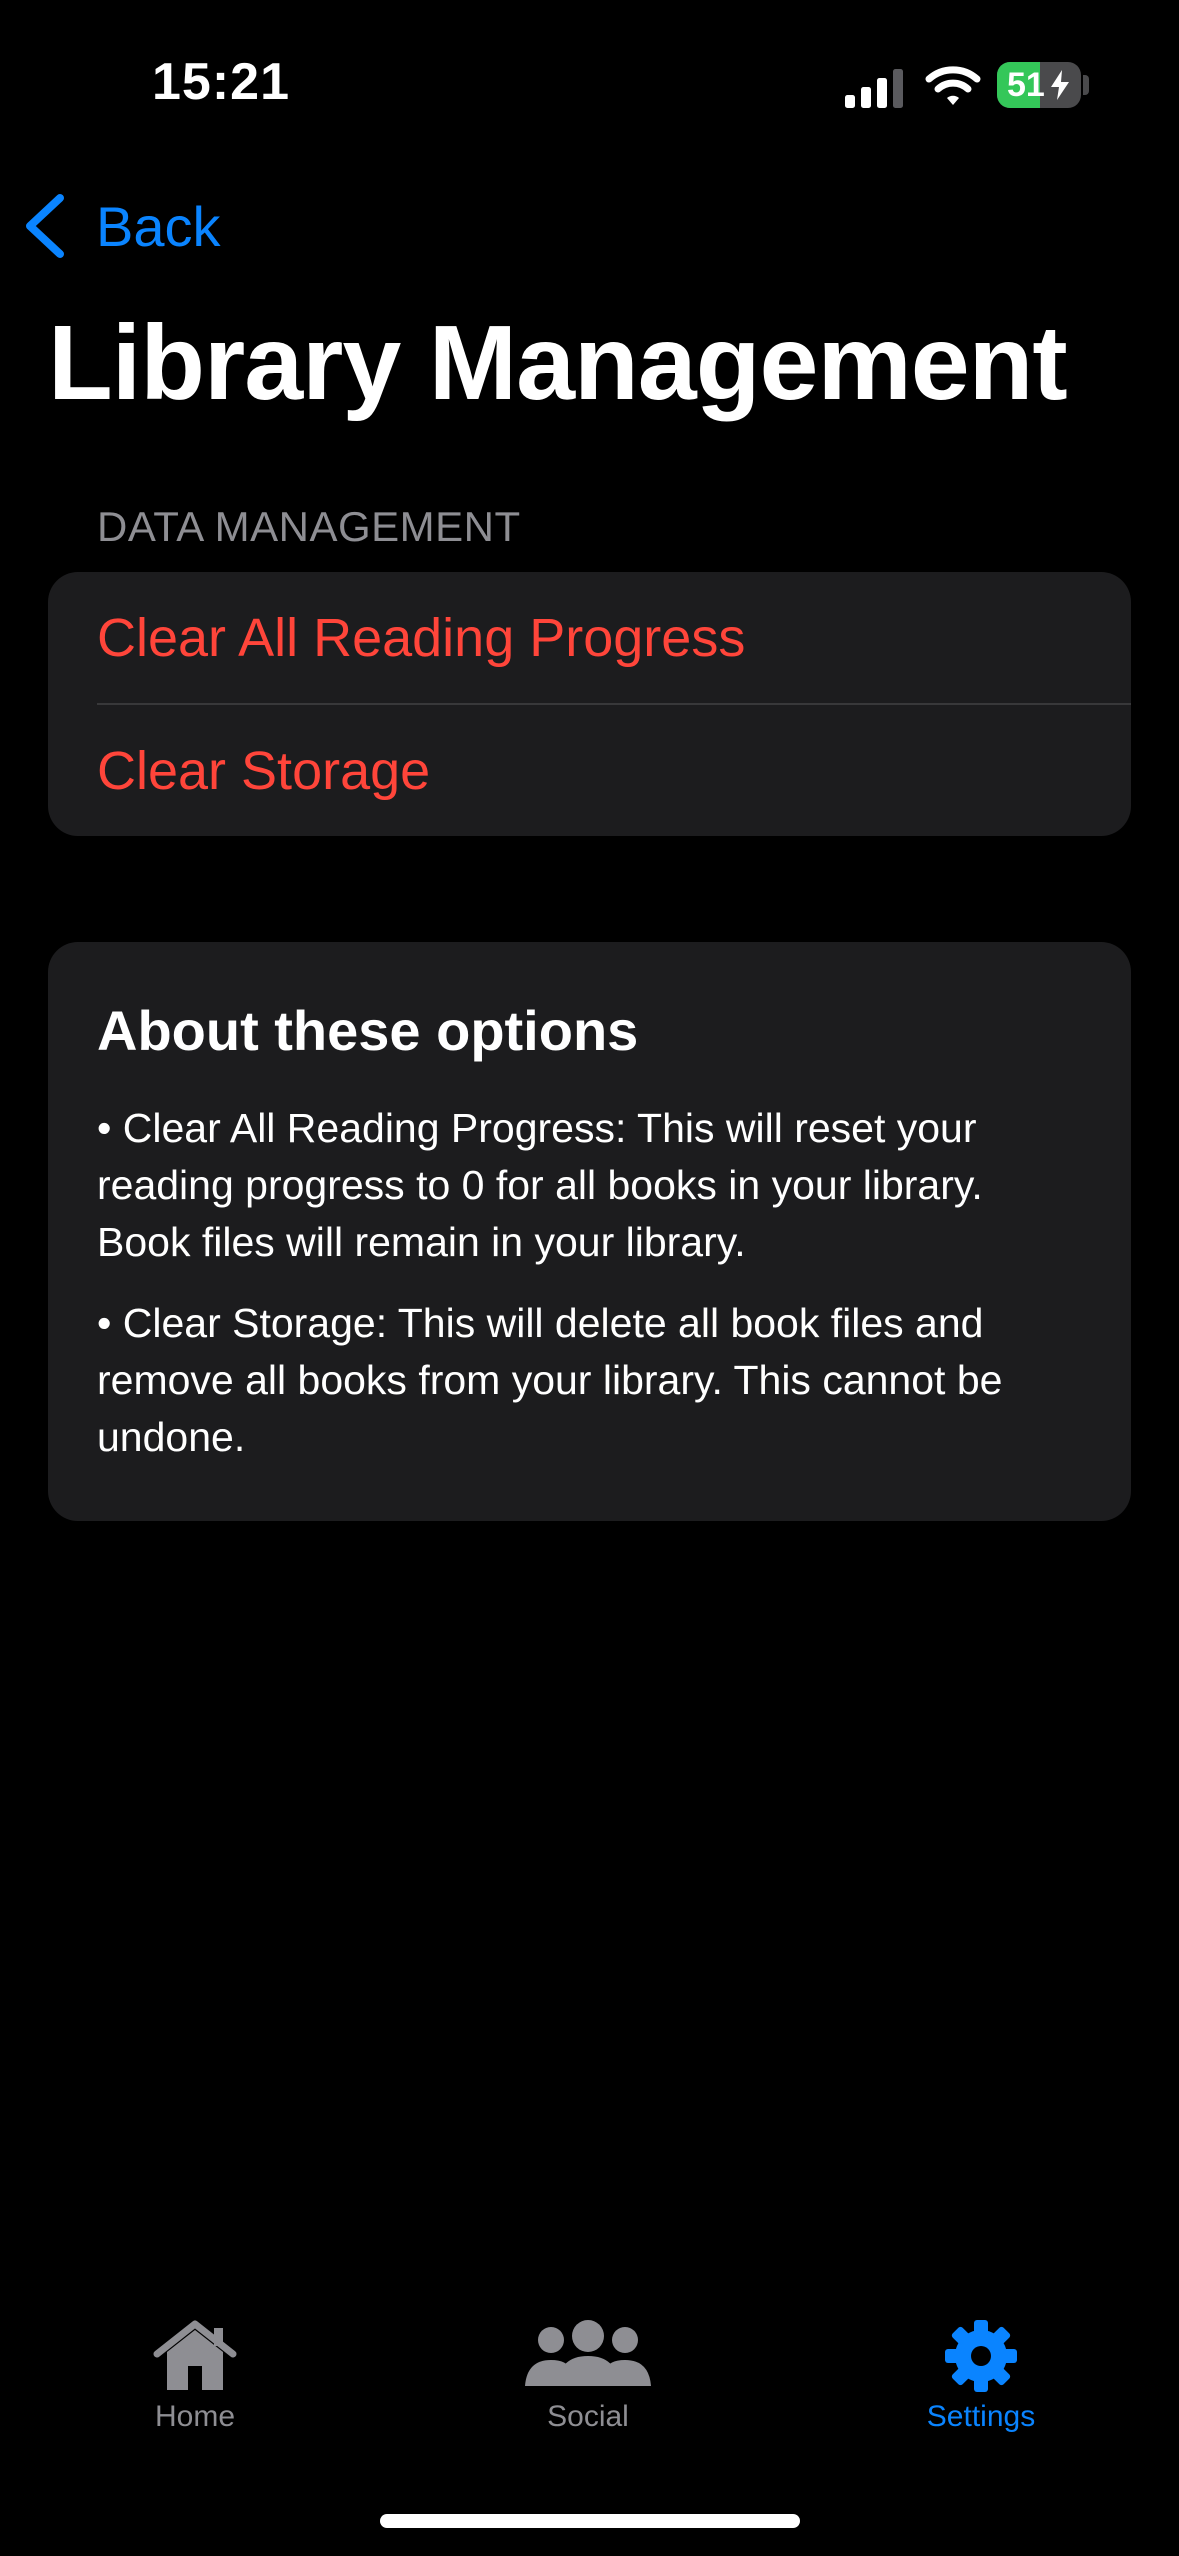  Describe the element at coordinates (588, 2388) in the screenshot. I see `tab-social: Social` at that location.